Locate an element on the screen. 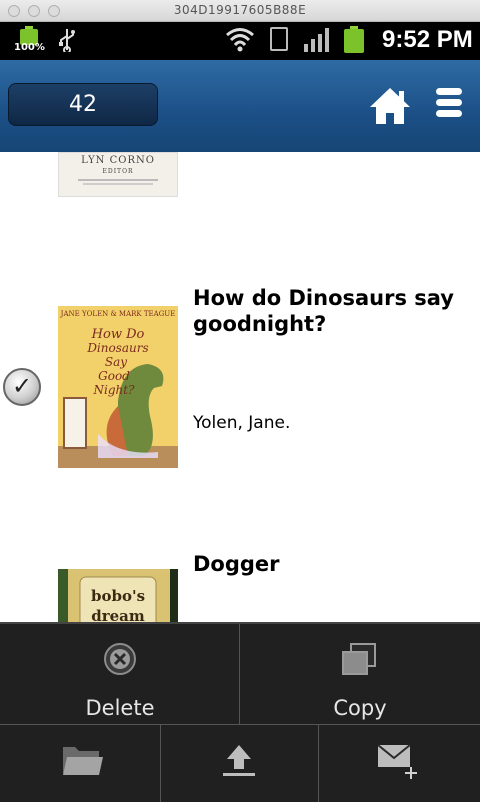 This screenshot has width=480, height=802. svg-text: Night? is located at coordinates (113, 390).